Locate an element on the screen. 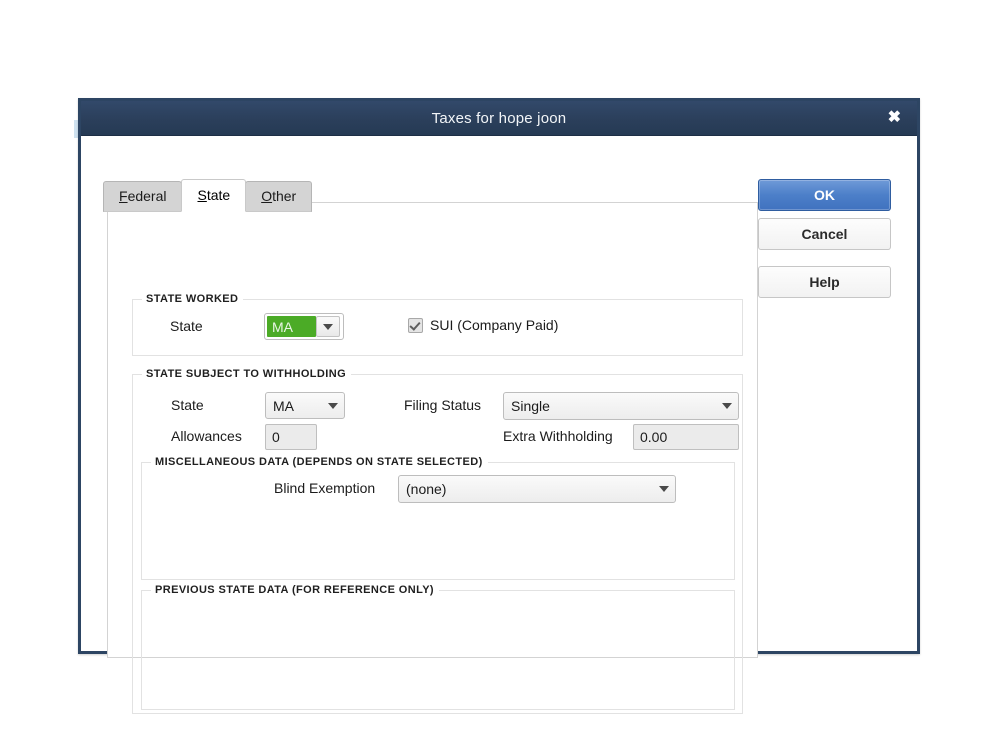  tab-other-mnemonic: O is located at coordinates (267, 196).